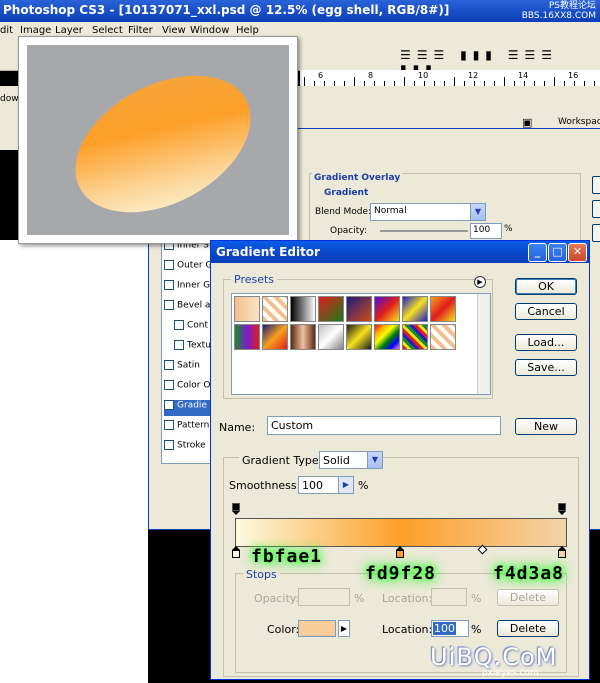  What do you see at coordinates (449, 597) in the screenshot?
I see `stop-opacity-location-input` at bounding box center [449, 597].